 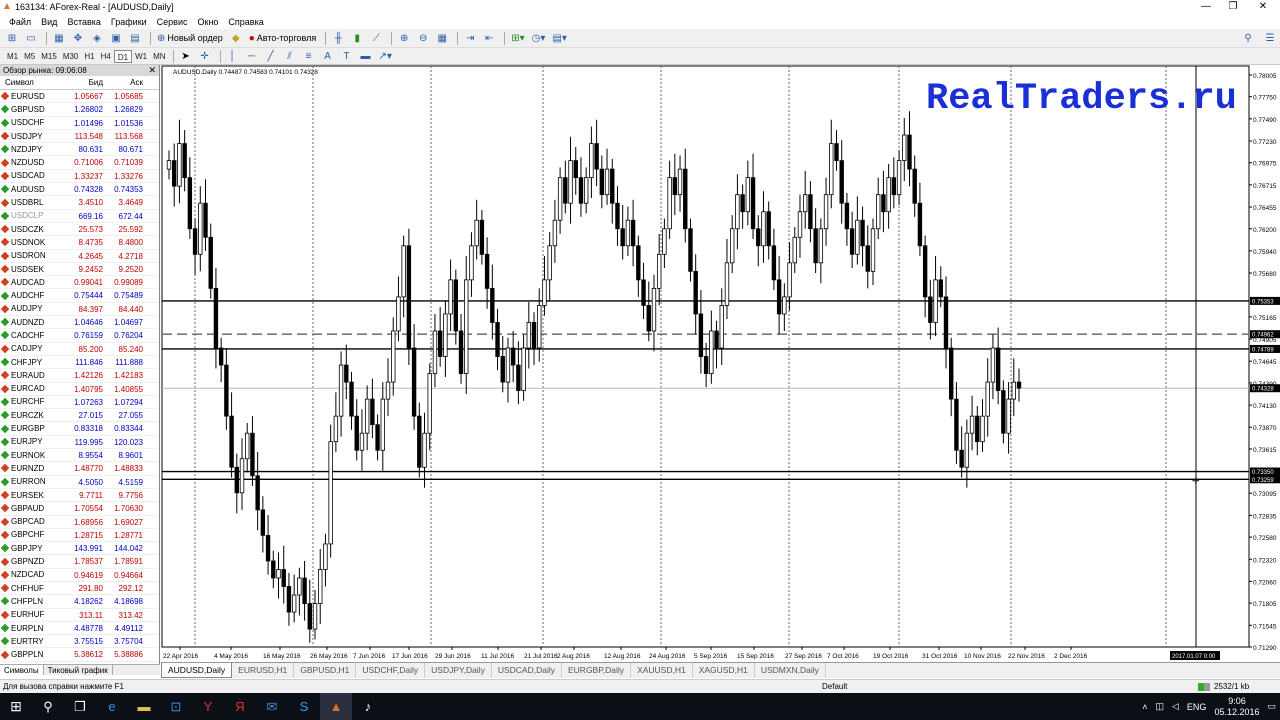 I want to click on edge-icon: e, so click(x=112, y=706).